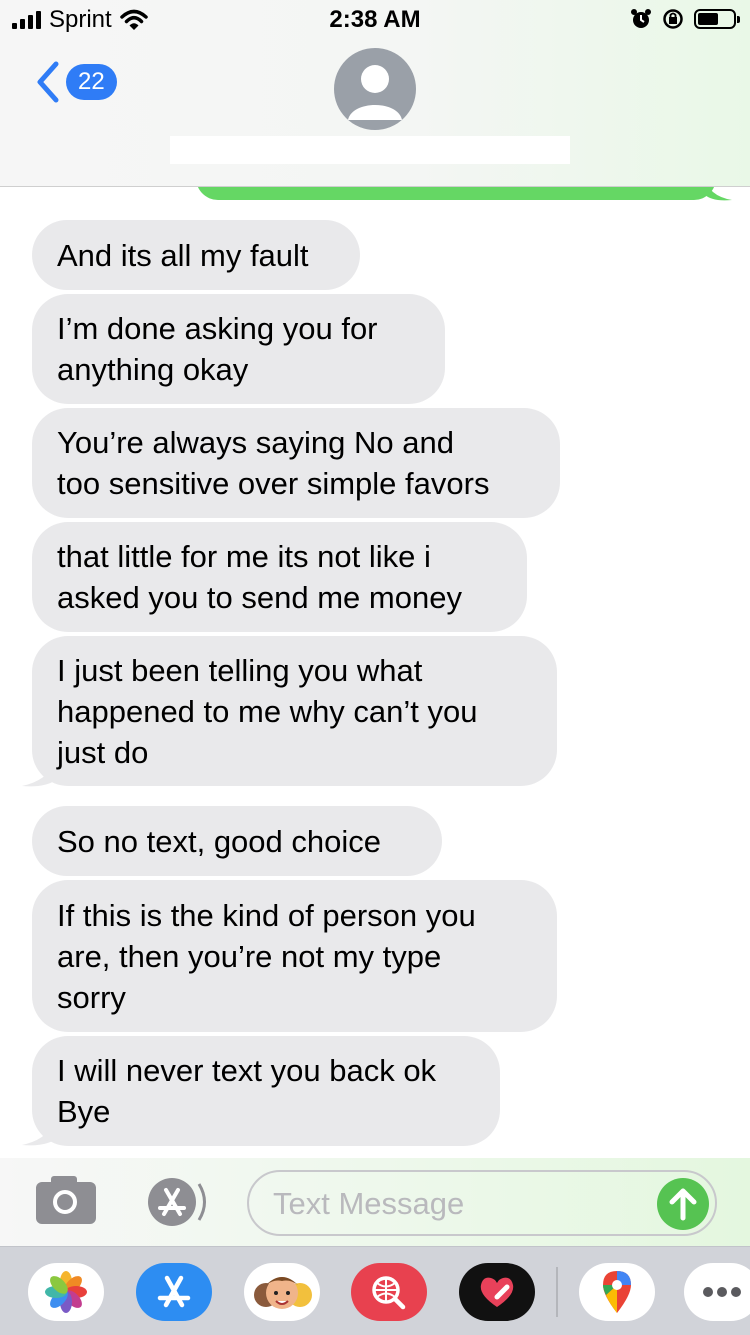 The image size is (750, 1335). What do you see at coordinates (282, 1292) in the screenshot?
I see `memoji-icon` at bounding box center [282, 1292].